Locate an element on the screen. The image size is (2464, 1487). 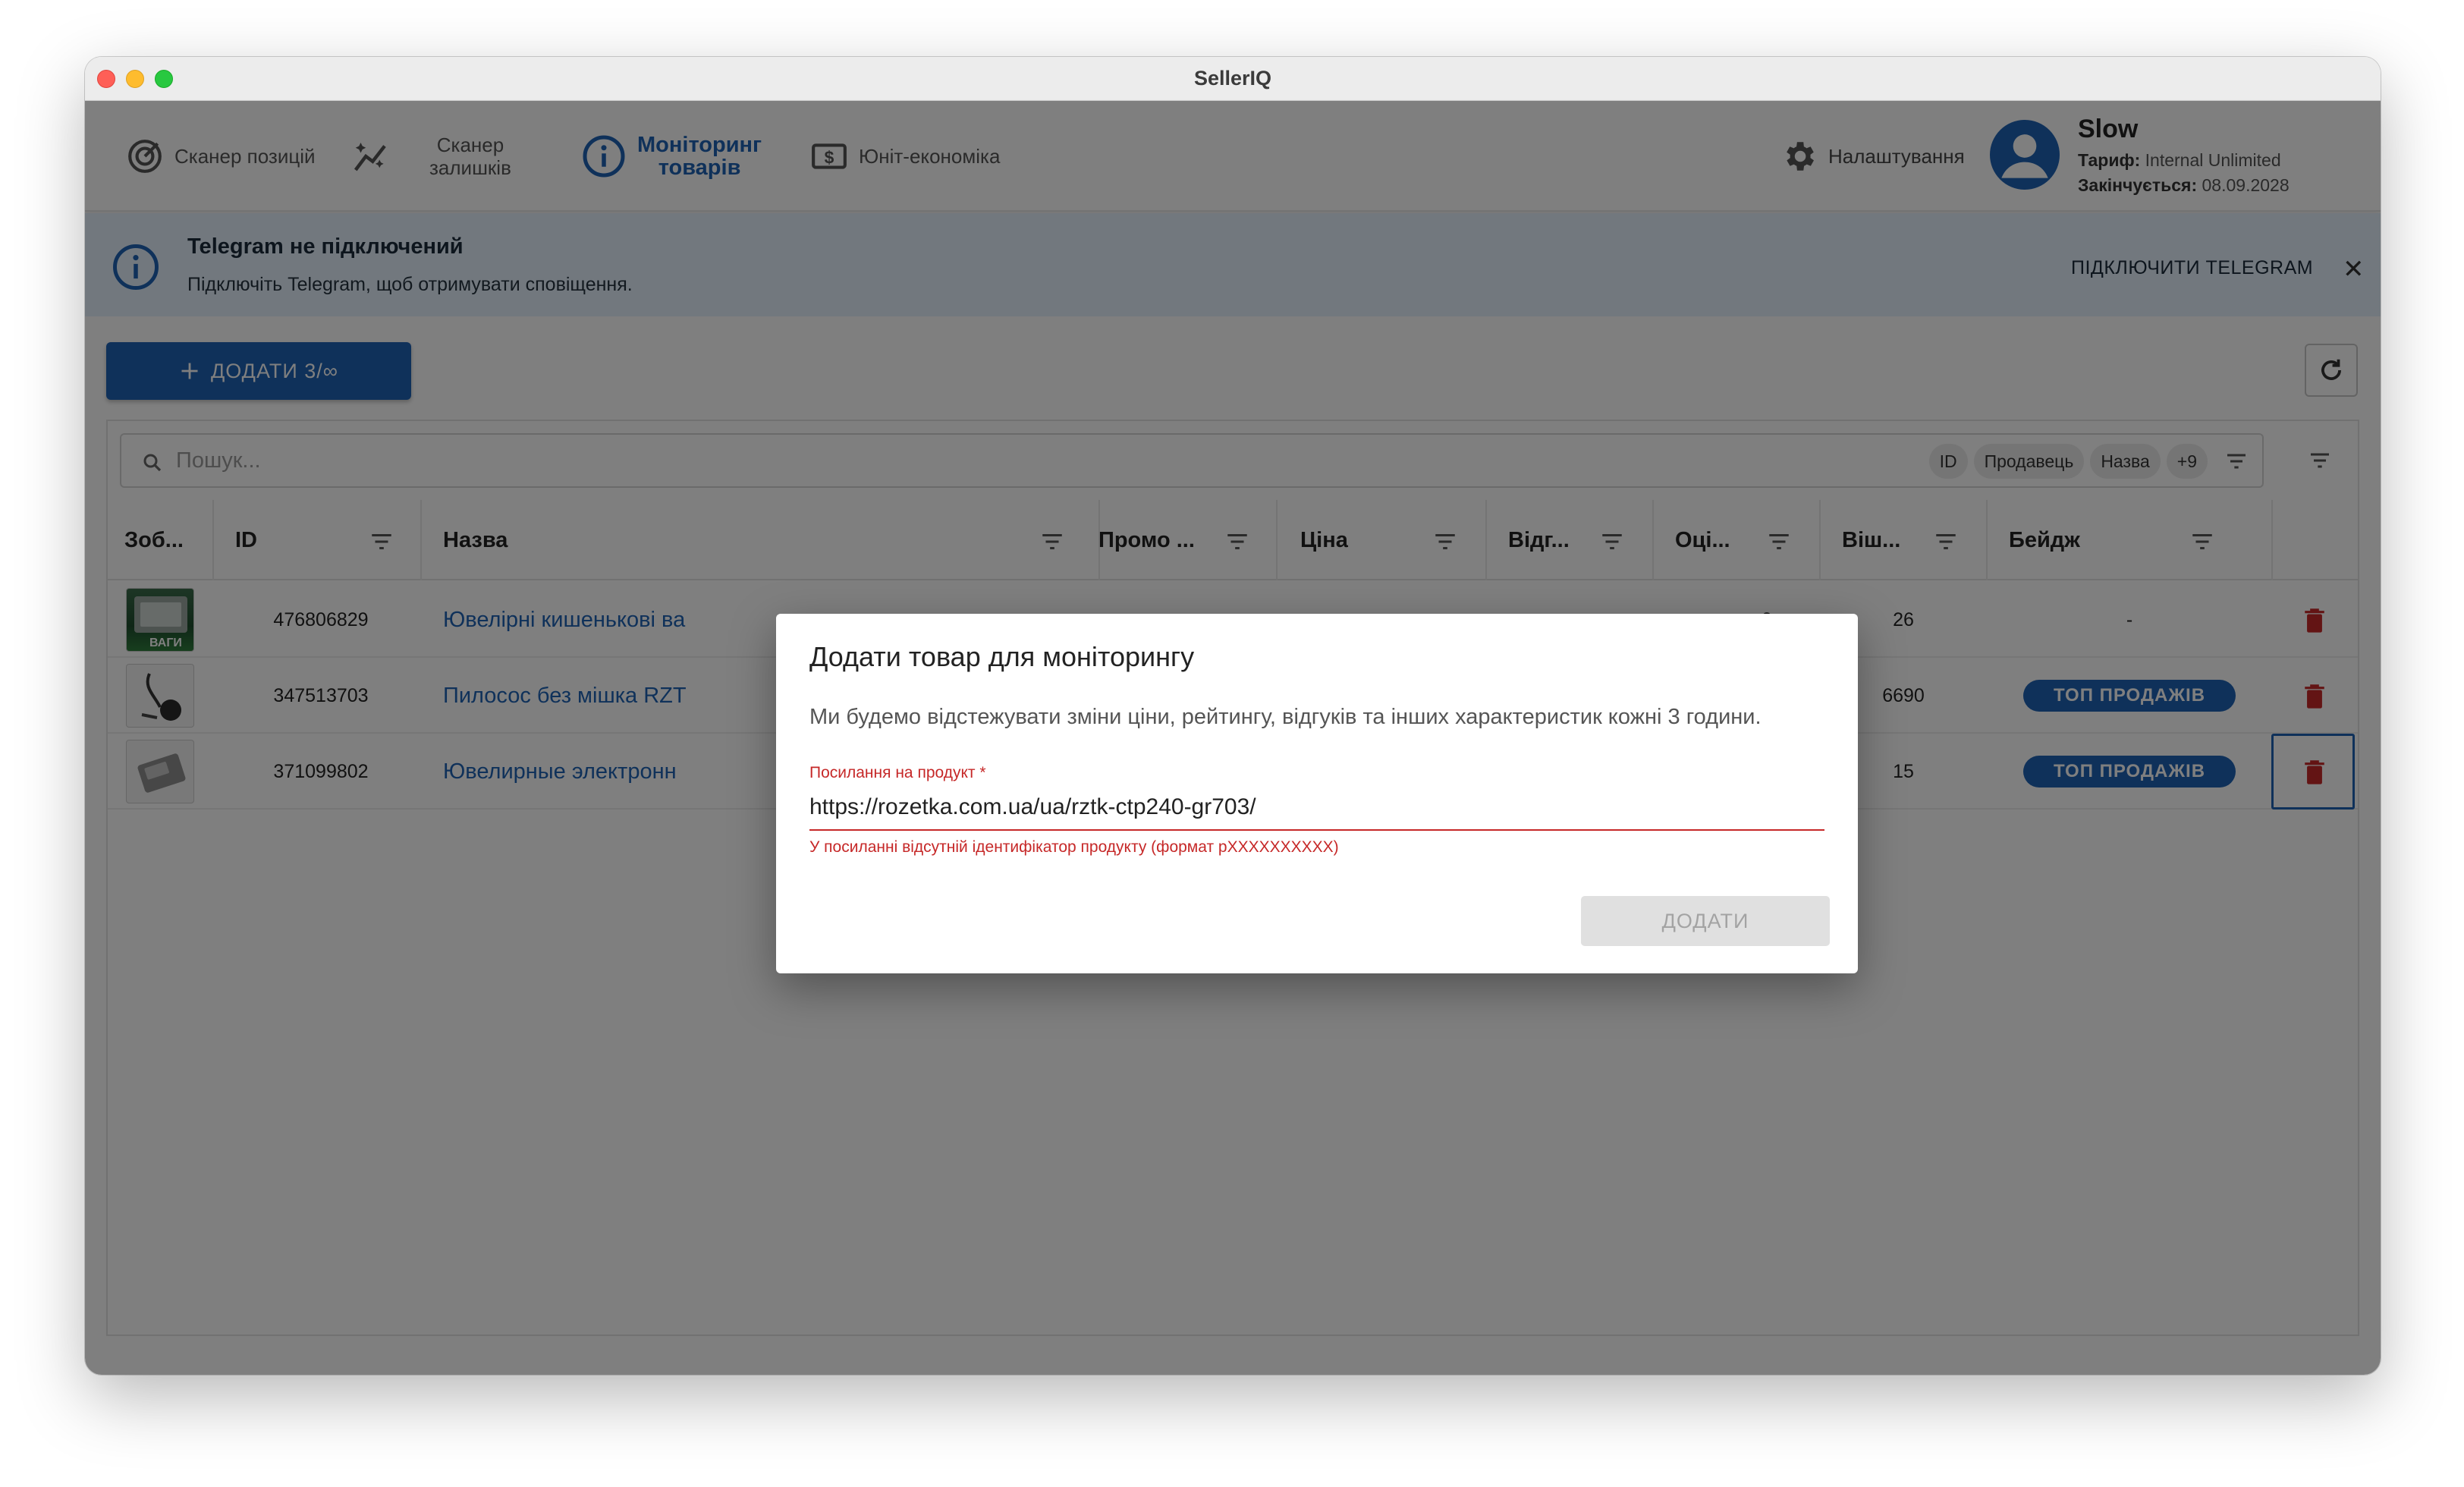
dialog-add-button: ДОДАТИ is located at coordinates (1705, 921).